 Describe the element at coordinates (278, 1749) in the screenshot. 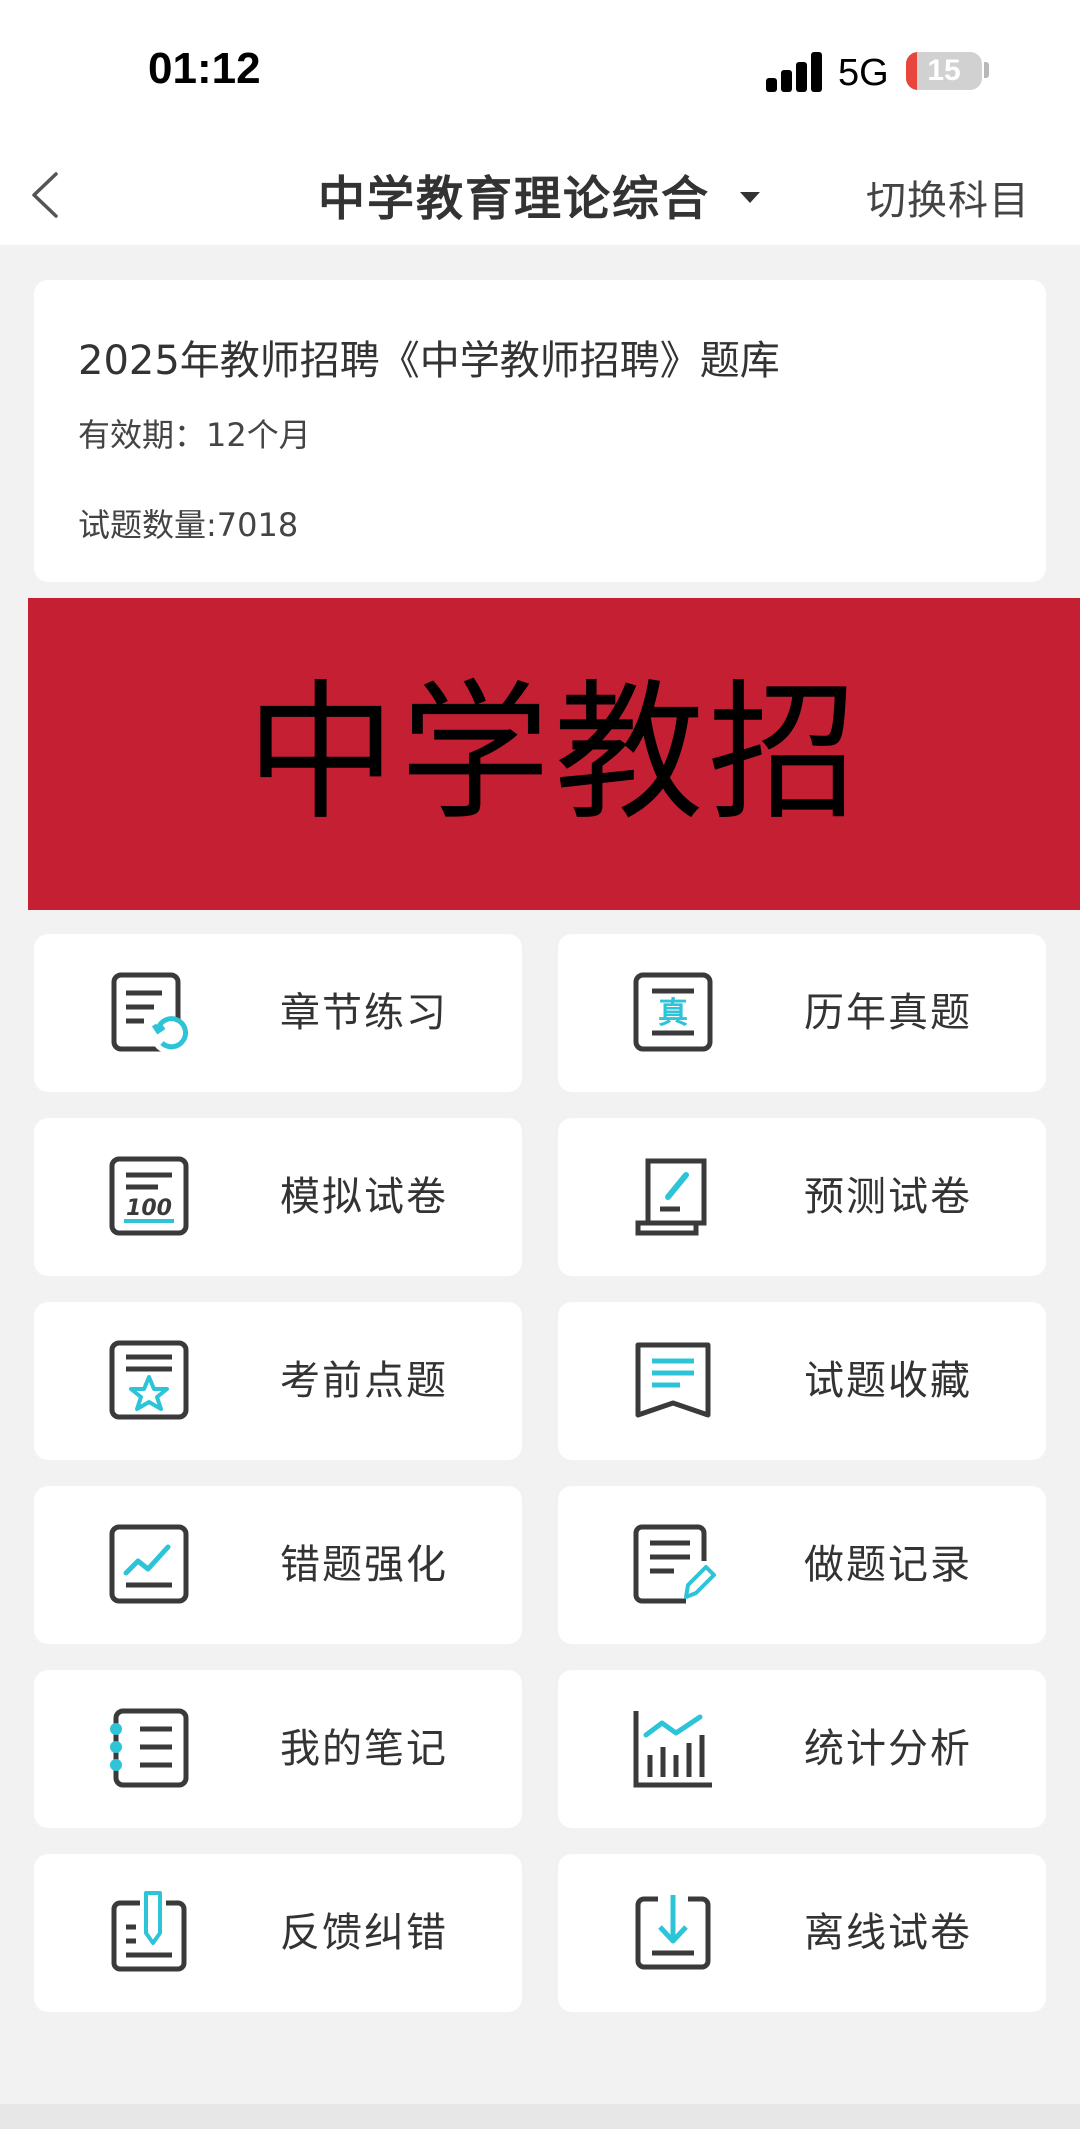

I see `menu-item-notes: 我的笔记` at that location.